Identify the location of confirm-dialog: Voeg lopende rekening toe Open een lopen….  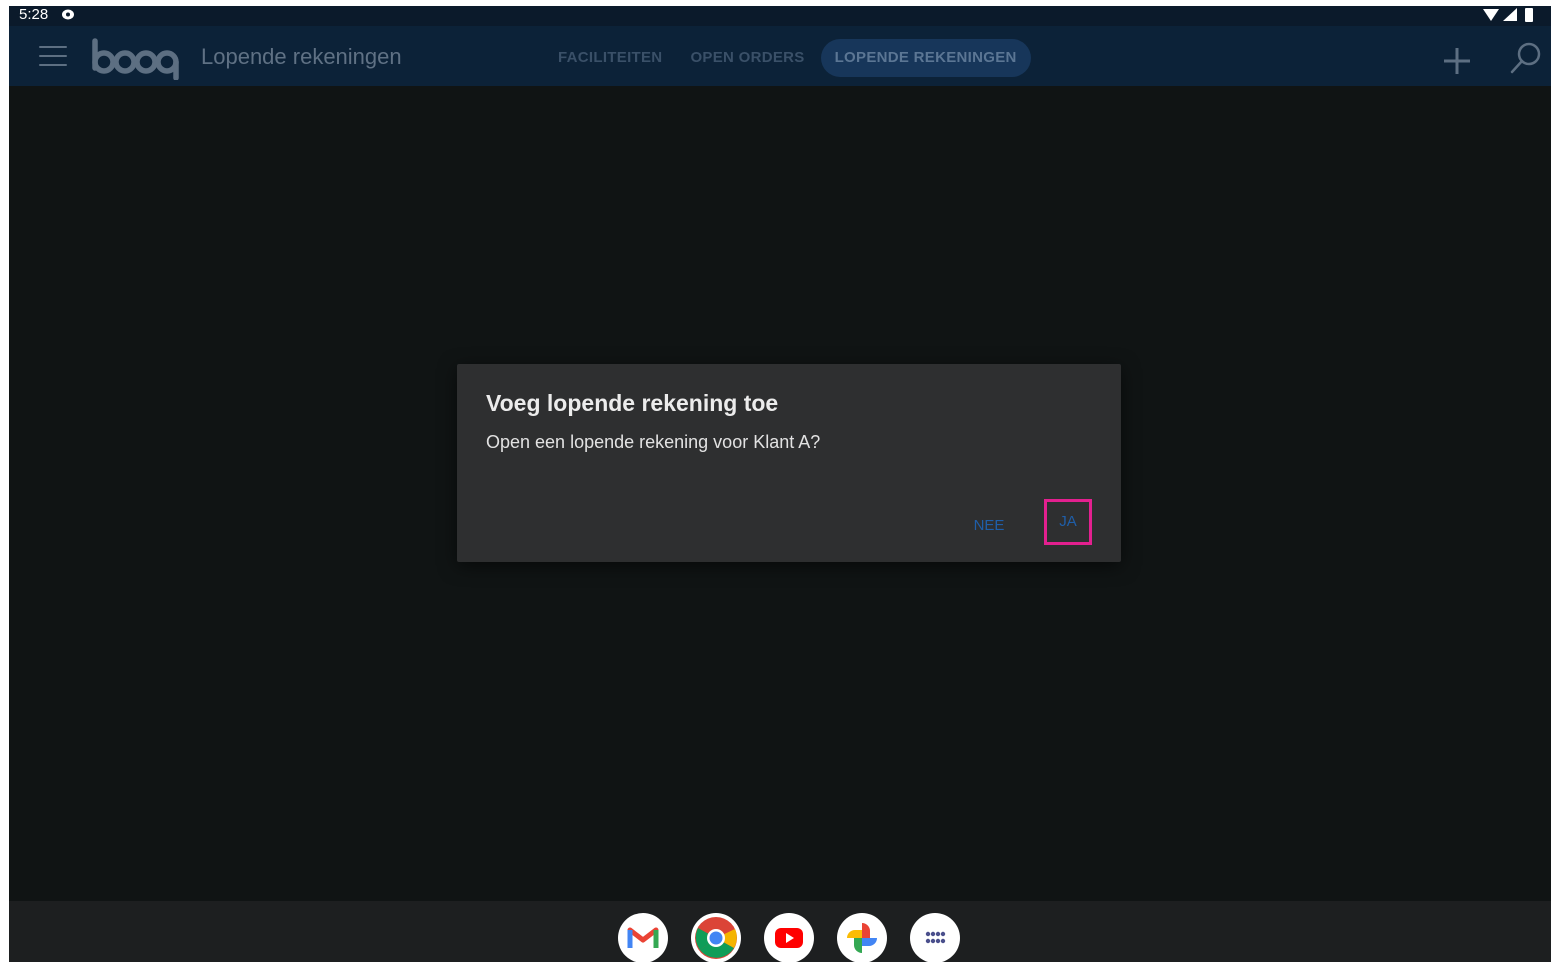
(789, 463).